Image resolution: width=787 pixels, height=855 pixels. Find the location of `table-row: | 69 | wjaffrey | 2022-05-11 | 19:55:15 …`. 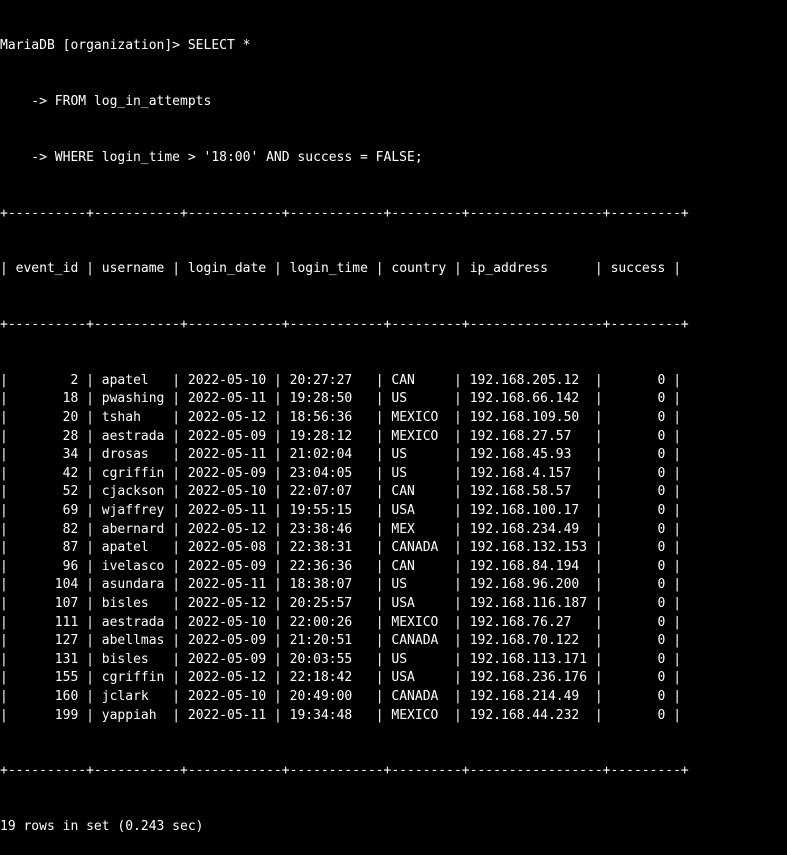

table-row: | 69 | wjaffrey | 2022-05-11 | 19:55:15 … is located at coordinates (341, 511).